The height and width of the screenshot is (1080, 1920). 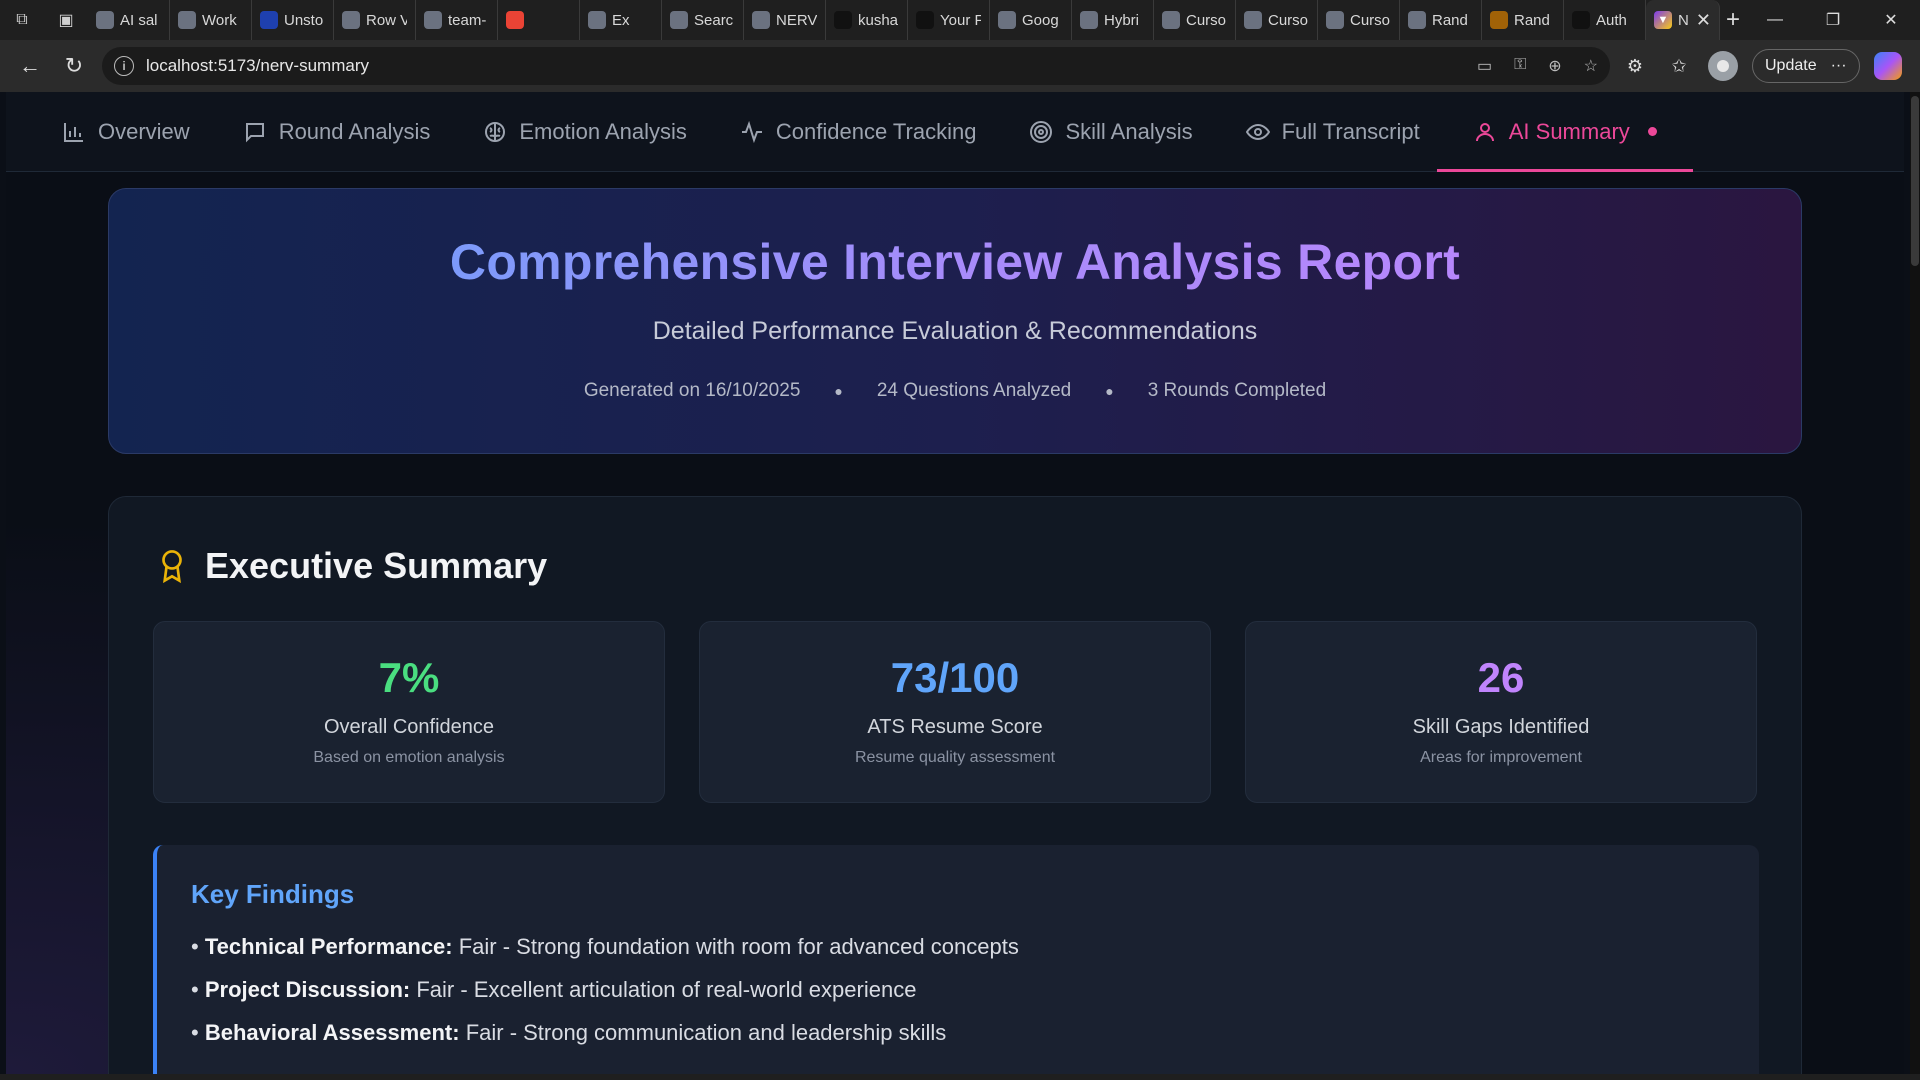 I want to click on browser-tab: AI sal, so click(x=129, y=20).